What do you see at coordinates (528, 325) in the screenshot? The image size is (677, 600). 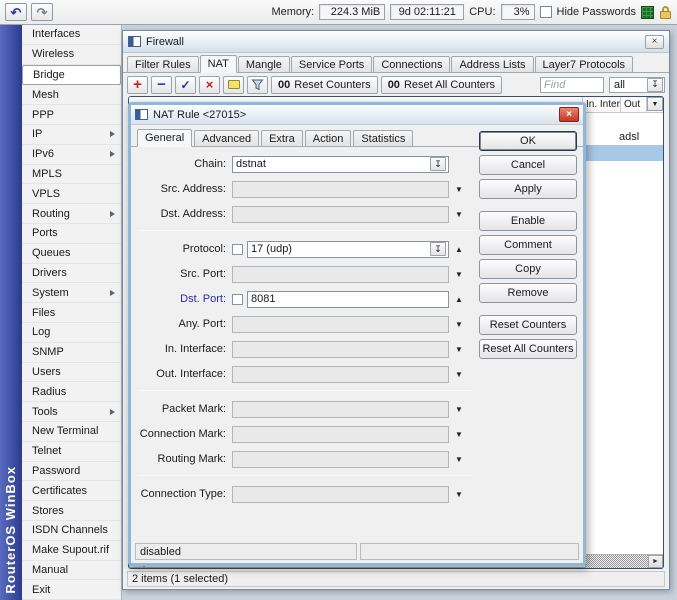 I see `reset-counters-button: Reset Counters` at bounding box center [528, 325].